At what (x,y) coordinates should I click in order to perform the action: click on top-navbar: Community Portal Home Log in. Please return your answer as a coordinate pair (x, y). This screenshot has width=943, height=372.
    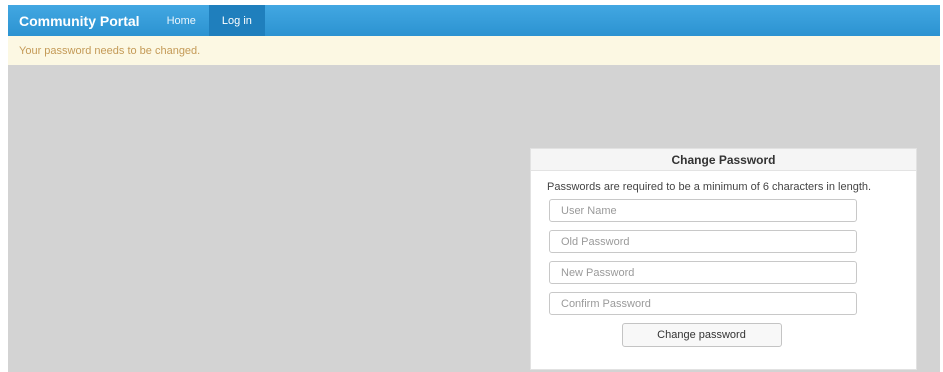
    Looking at the image, I should click on (474, 20).